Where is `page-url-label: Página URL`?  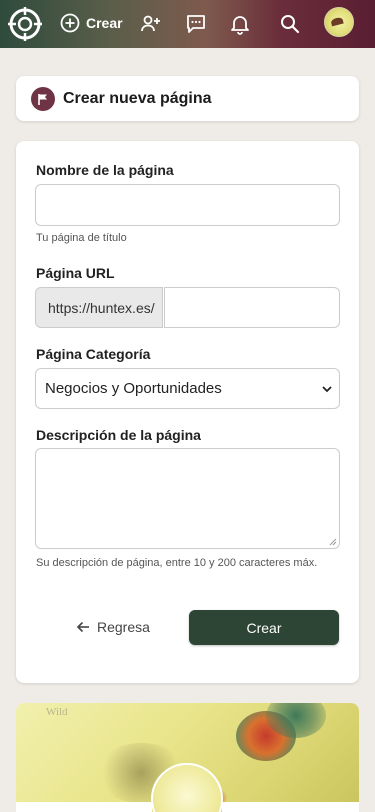
page-url-label: Página URL is located at coordinates (75, 273).